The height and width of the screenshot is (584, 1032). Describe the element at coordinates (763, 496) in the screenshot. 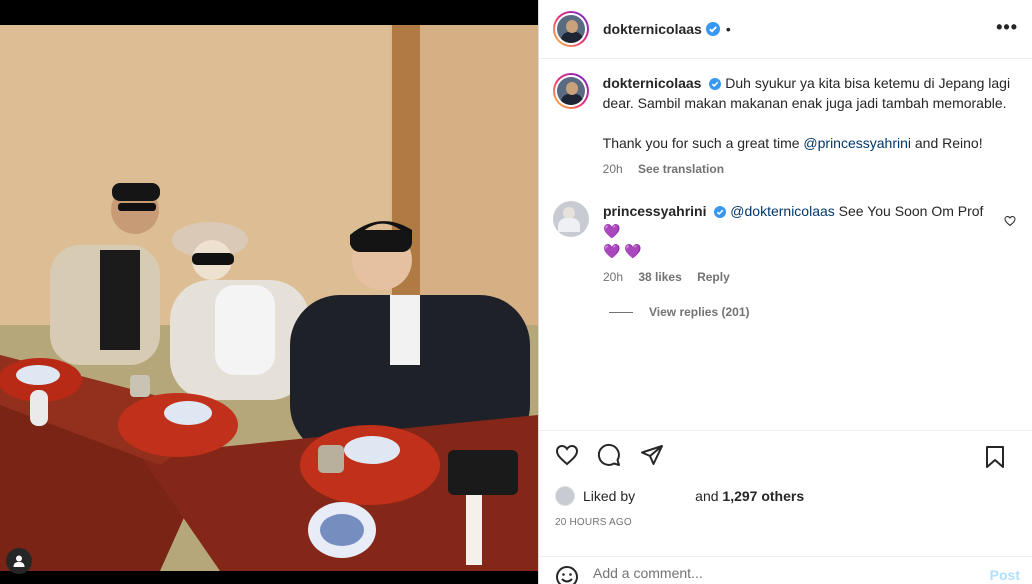

I see `likes-count: 1,297 others` at that location.